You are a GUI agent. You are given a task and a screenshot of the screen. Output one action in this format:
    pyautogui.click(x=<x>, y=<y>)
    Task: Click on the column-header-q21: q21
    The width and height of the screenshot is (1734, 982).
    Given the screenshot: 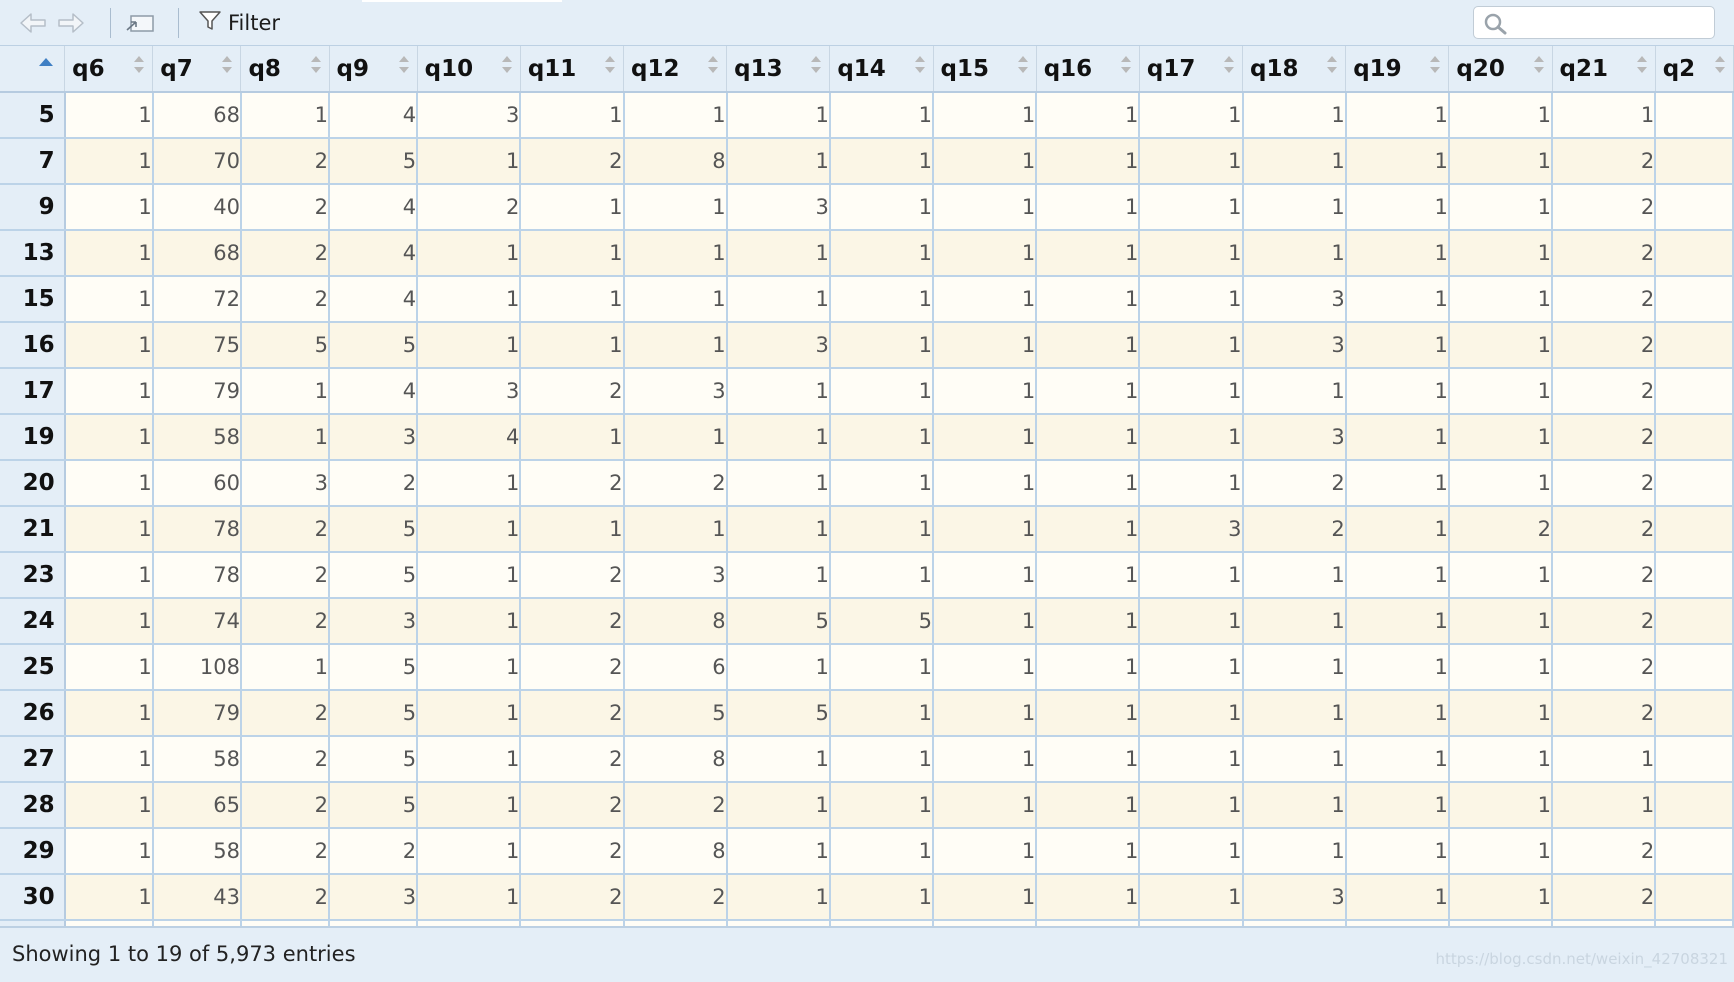 What is the action you would take?
    pyautogui.click(x=1604, y=69)
    